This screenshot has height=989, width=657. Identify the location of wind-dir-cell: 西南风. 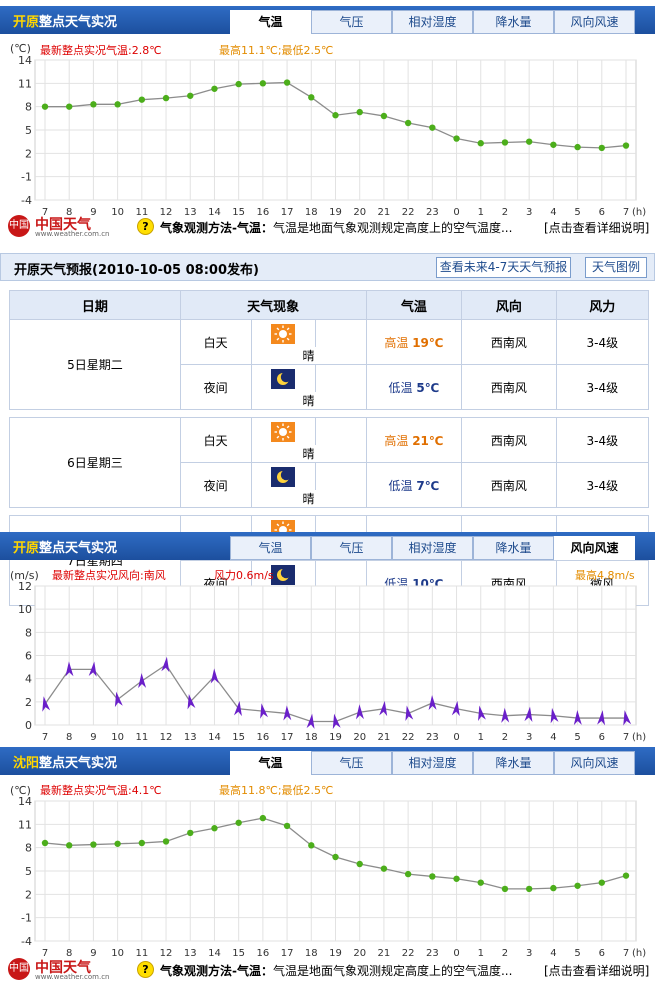
(509, 485).